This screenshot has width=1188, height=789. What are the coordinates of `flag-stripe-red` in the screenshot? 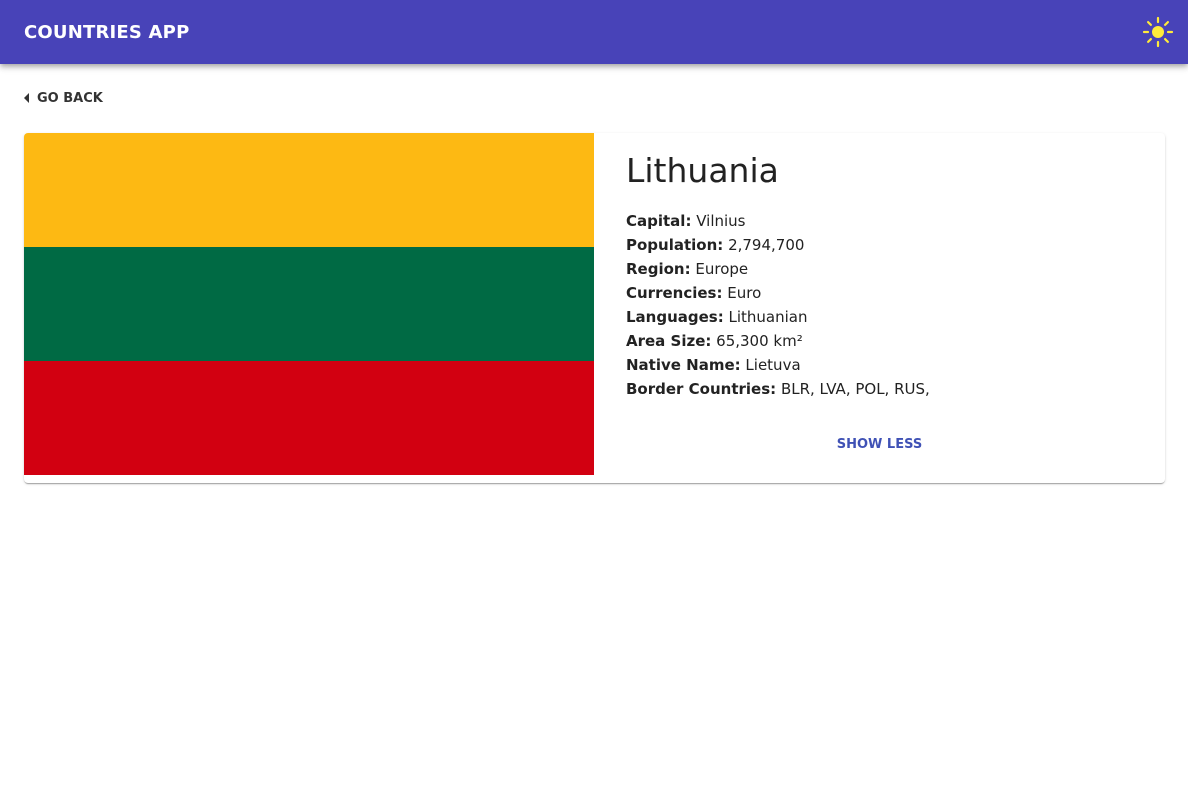 It's located at (309, 418).